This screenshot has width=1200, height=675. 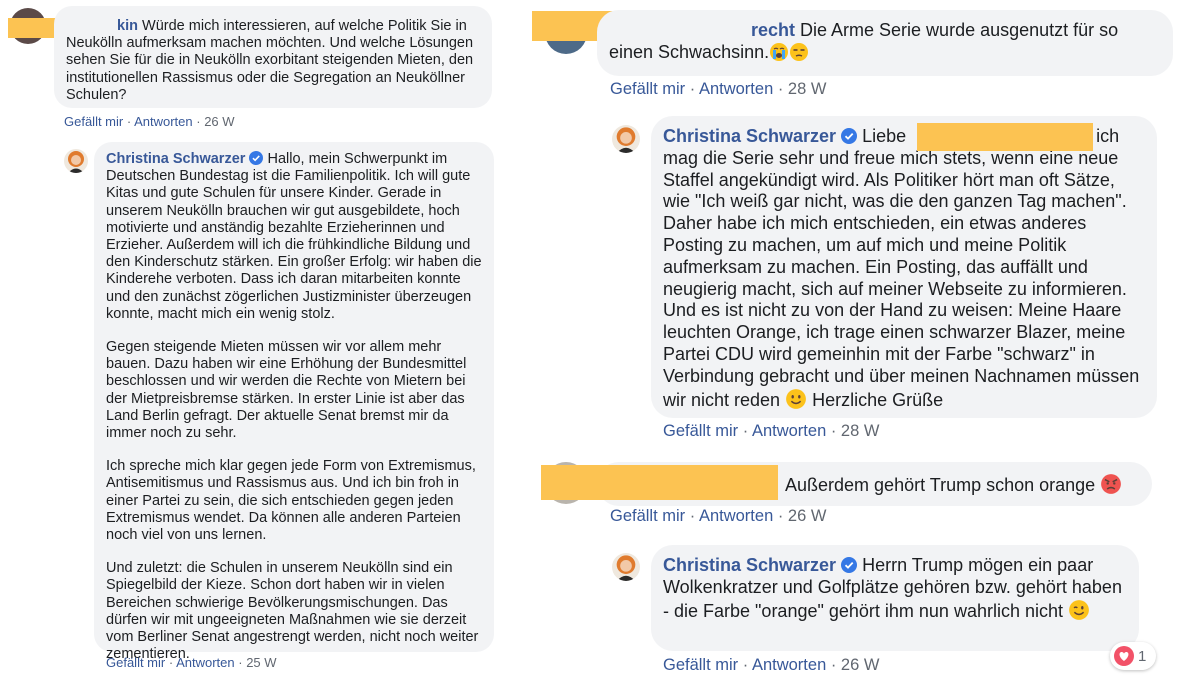 What do you see at coordinates (525, 337) in the screenshot?
I see `column-divider` at bounding box center [525, 337].